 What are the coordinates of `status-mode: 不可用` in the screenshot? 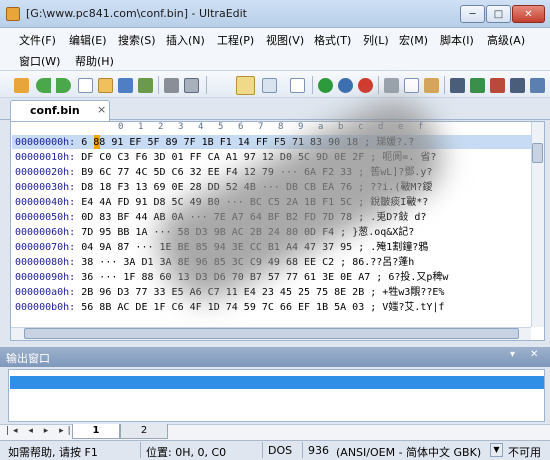 It's located at (524, 452).